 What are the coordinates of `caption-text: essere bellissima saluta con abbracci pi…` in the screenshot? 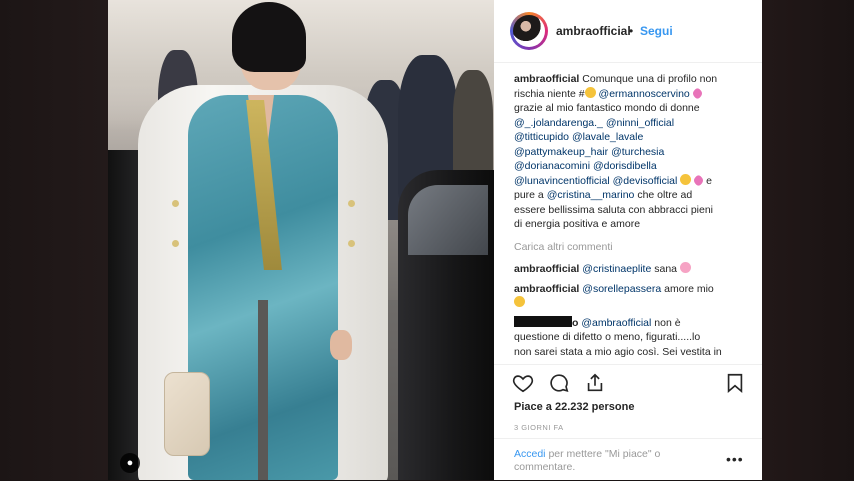 It's located at (614, 209).